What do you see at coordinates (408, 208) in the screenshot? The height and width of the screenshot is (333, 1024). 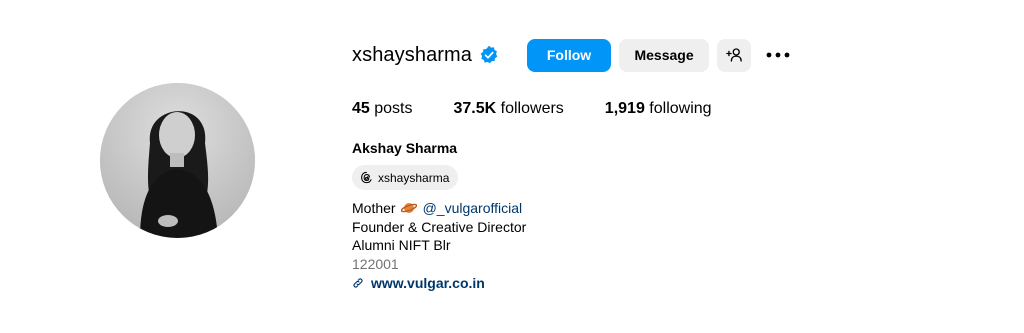 I see `planet-emoji` at bounding box center [408, 208].